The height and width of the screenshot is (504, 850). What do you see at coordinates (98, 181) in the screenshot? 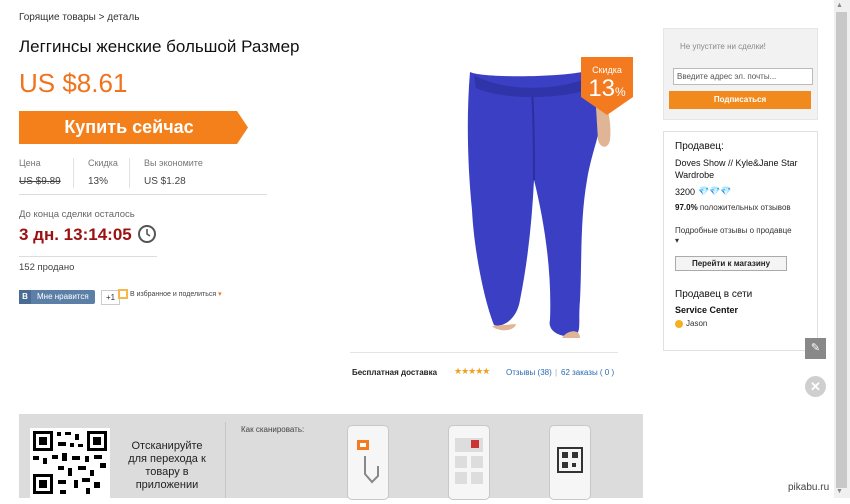
I see `stat-discount-value: 13%` at bounding box center [98, 181].